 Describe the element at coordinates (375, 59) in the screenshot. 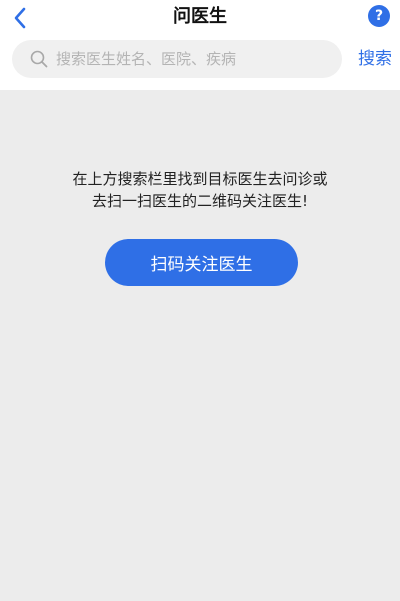

I see `search-button: 搜索` at that location.